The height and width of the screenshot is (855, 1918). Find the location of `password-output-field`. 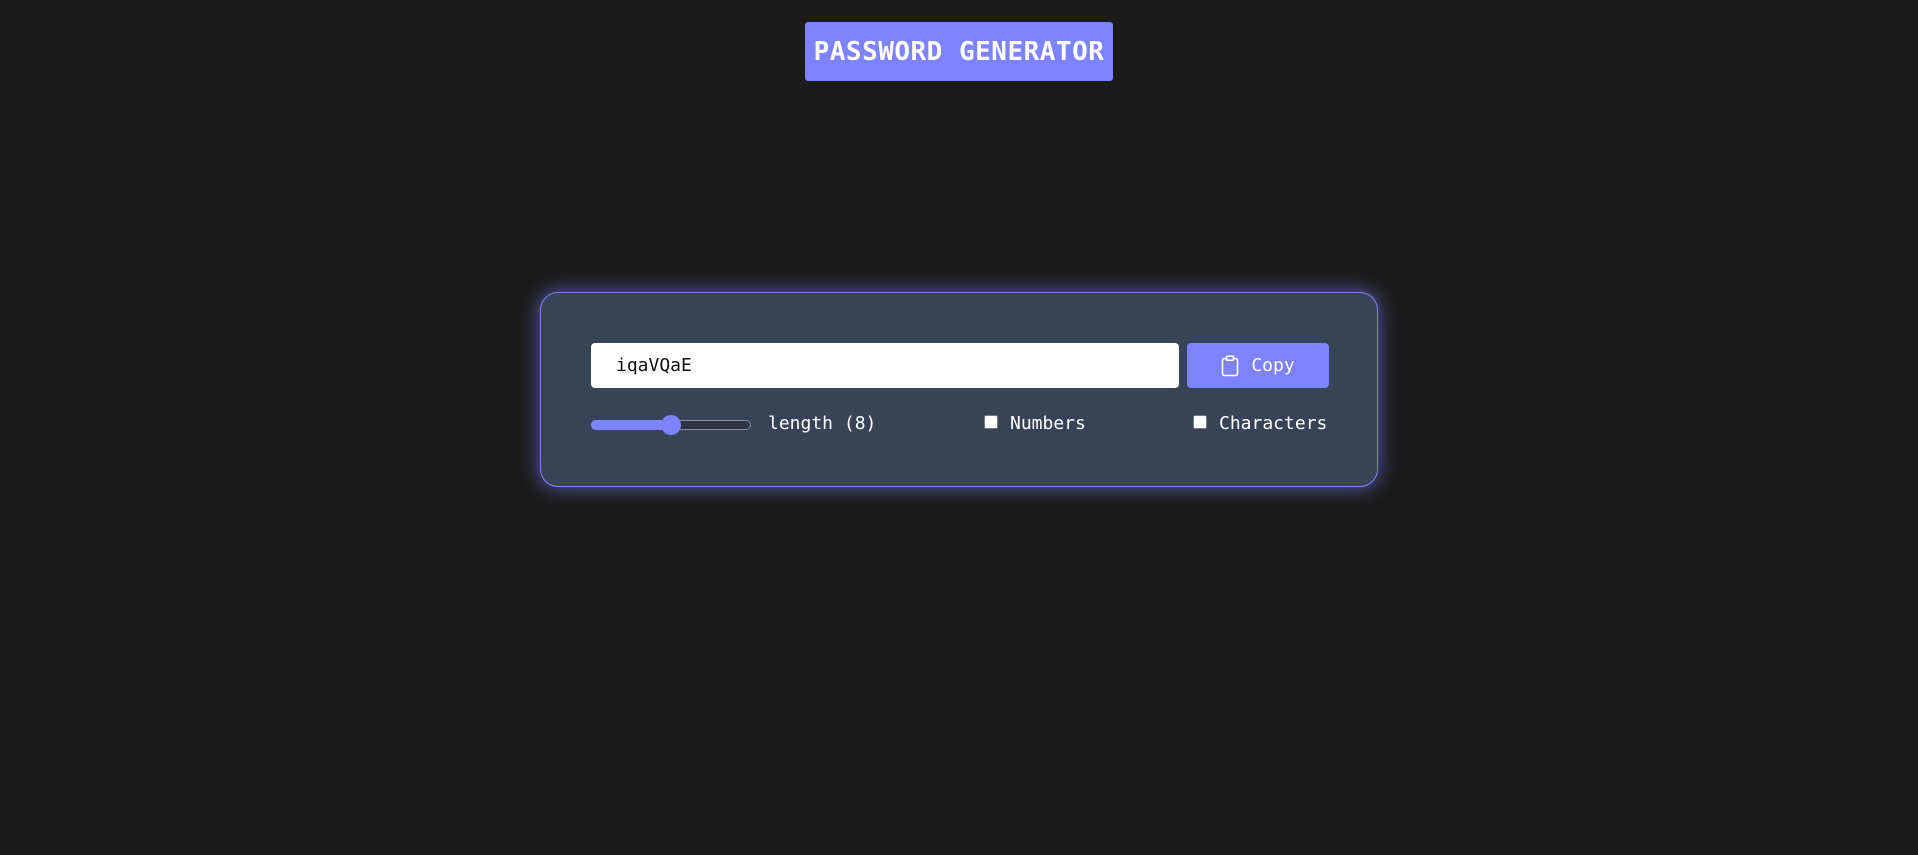

password-output-field is located at coordinates (885, 365).